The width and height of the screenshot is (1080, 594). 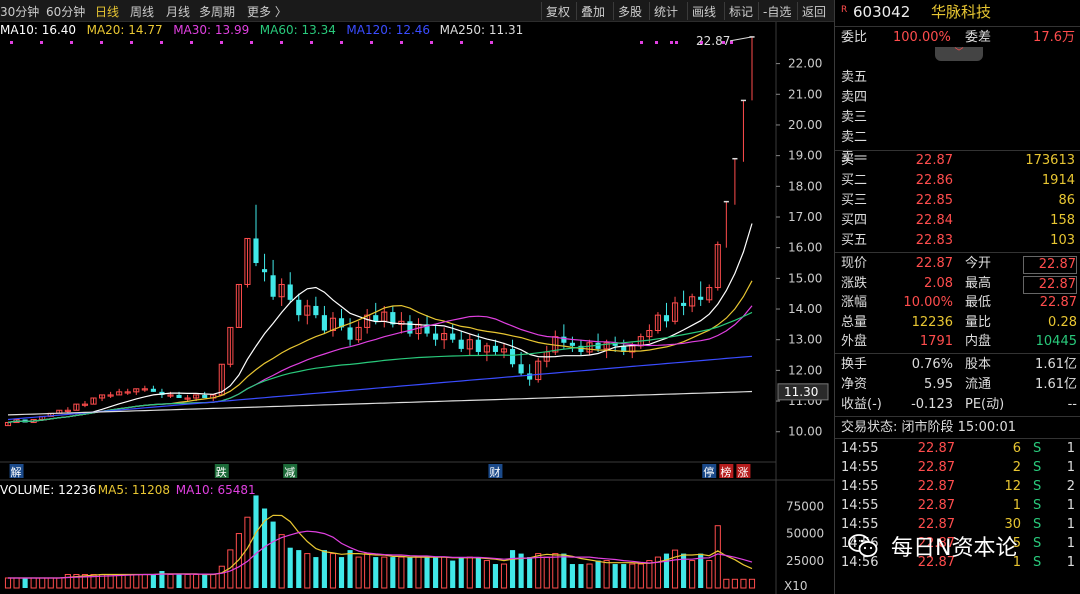 I want to click on high-price-annotation: 22.87, so click(x=713, y=41).